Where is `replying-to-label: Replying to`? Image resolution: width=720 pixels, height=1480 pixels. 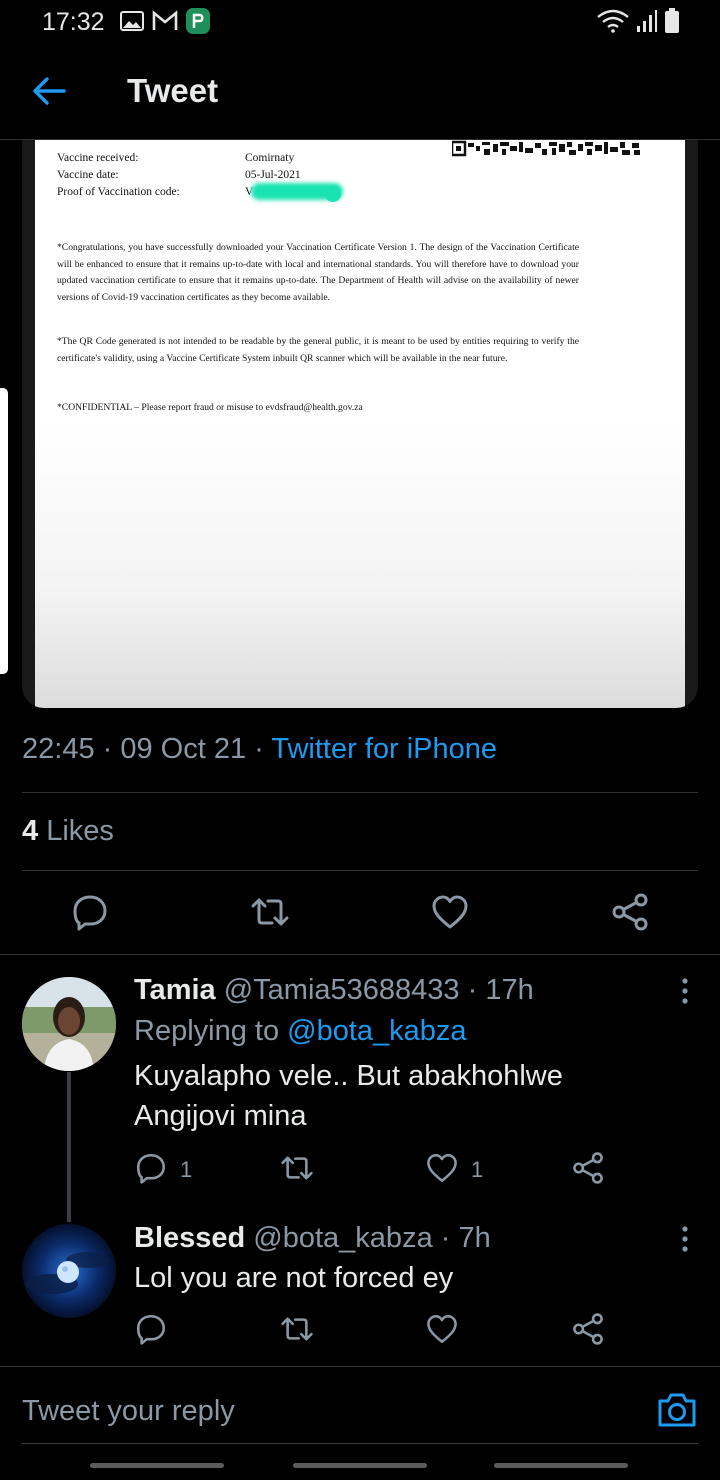
replying-to-label: Replying to is located at coordinates (211, 1031).